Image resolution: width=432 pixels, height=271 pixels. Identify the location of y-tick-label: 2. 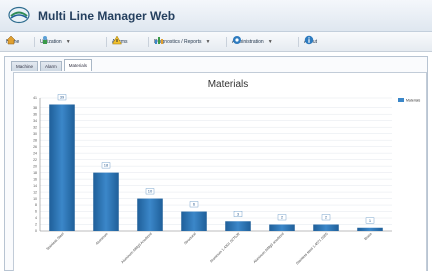
(36, 225).